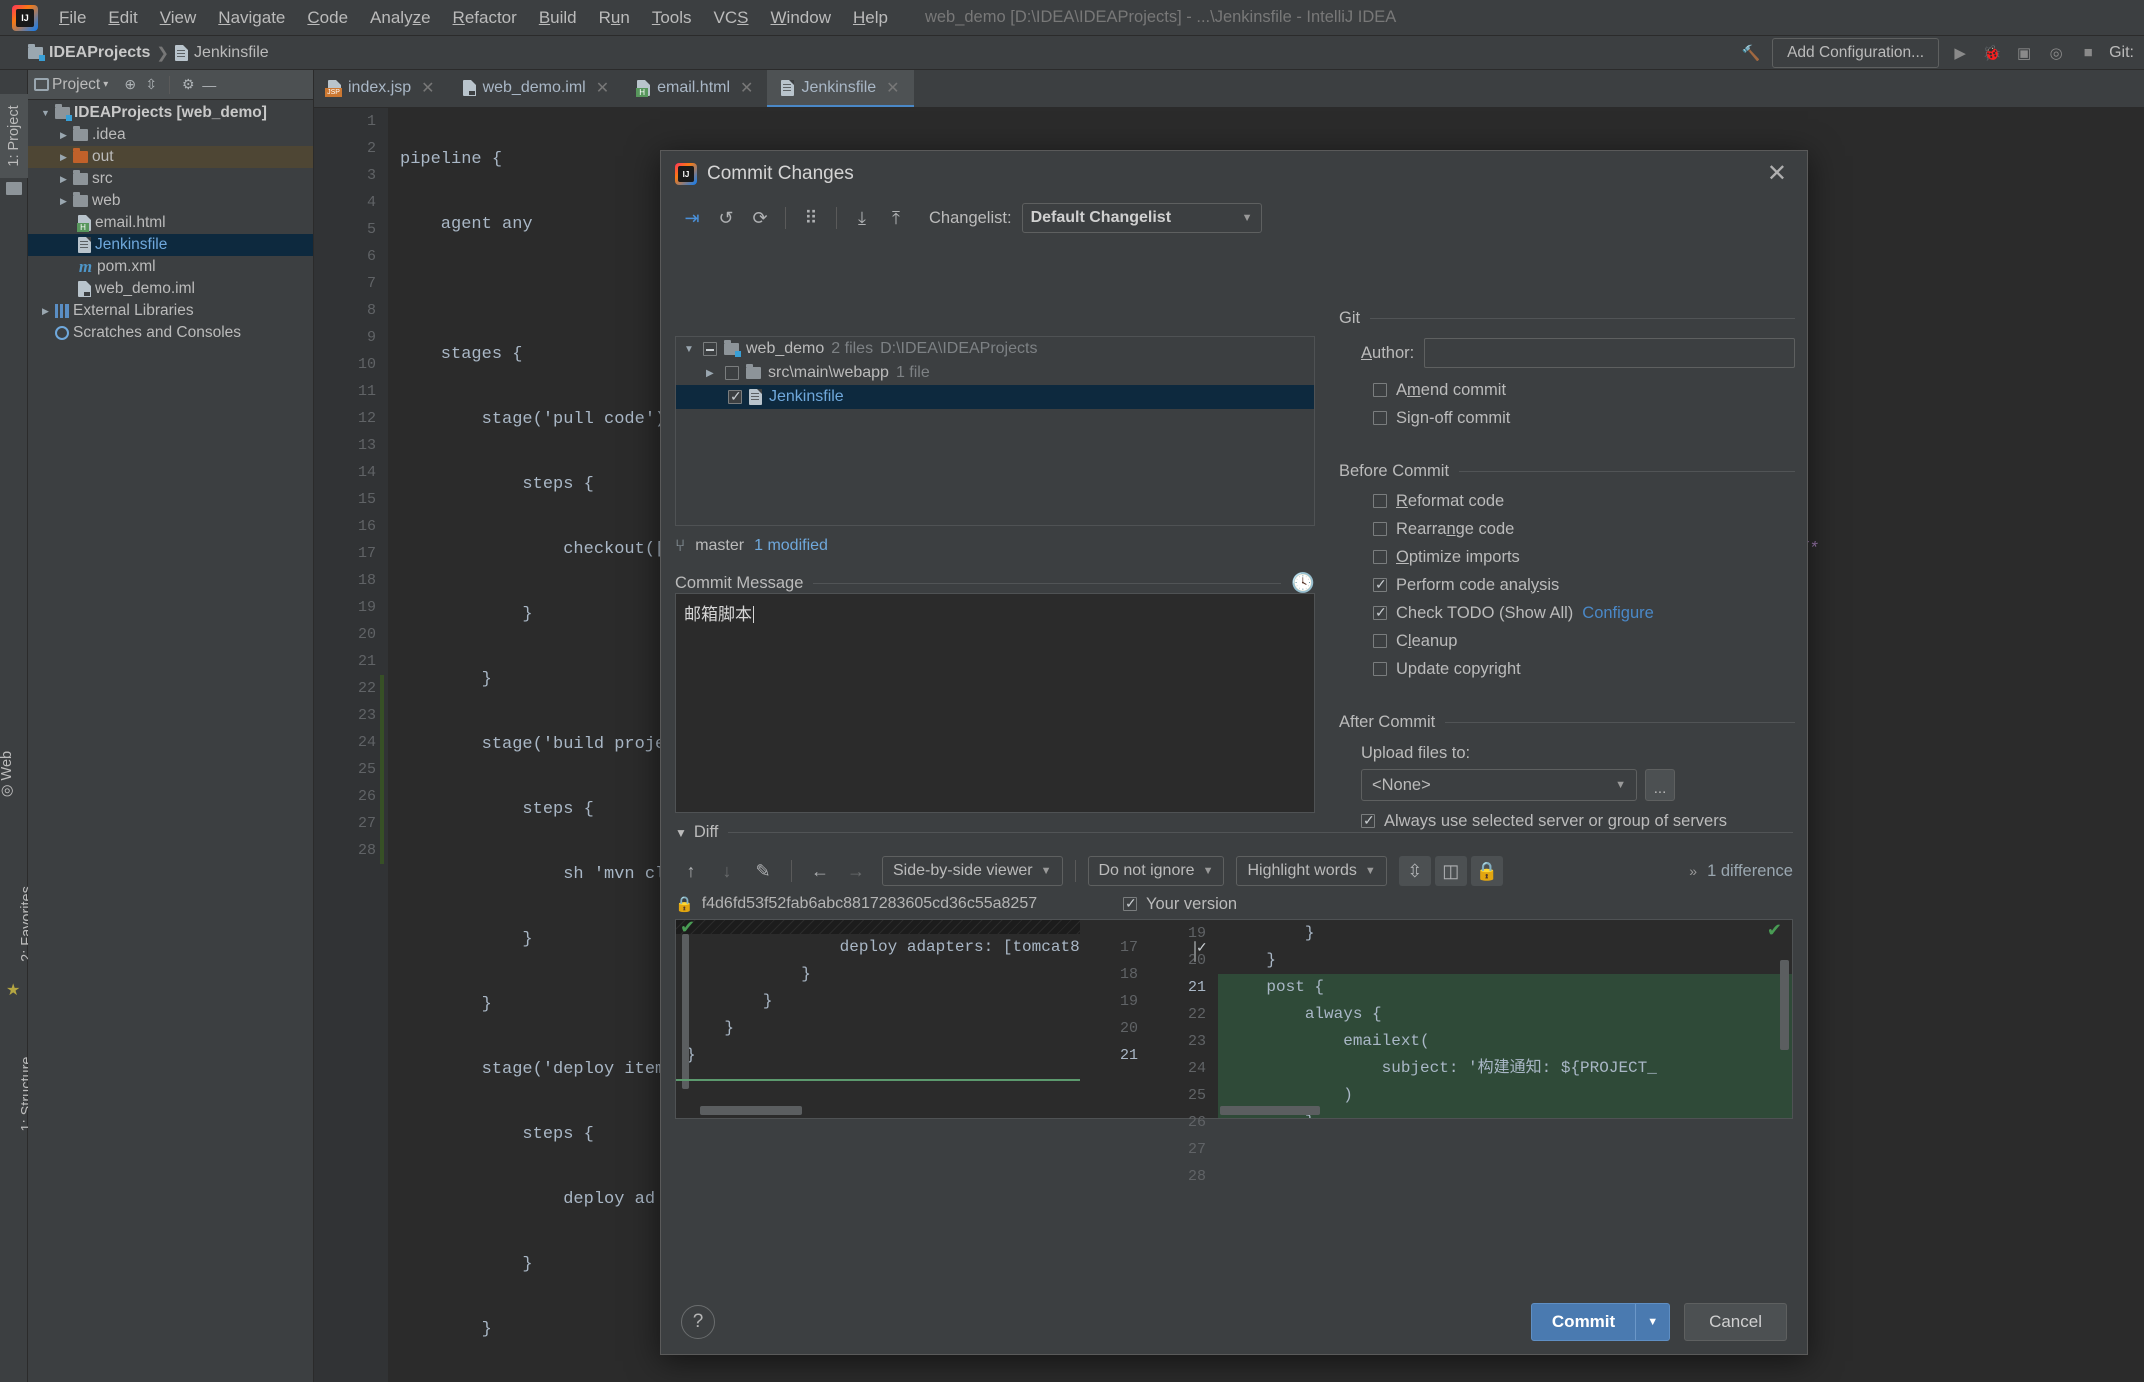  I want to click on move-to-changelist-icon: ⇥, so click(692, 218).